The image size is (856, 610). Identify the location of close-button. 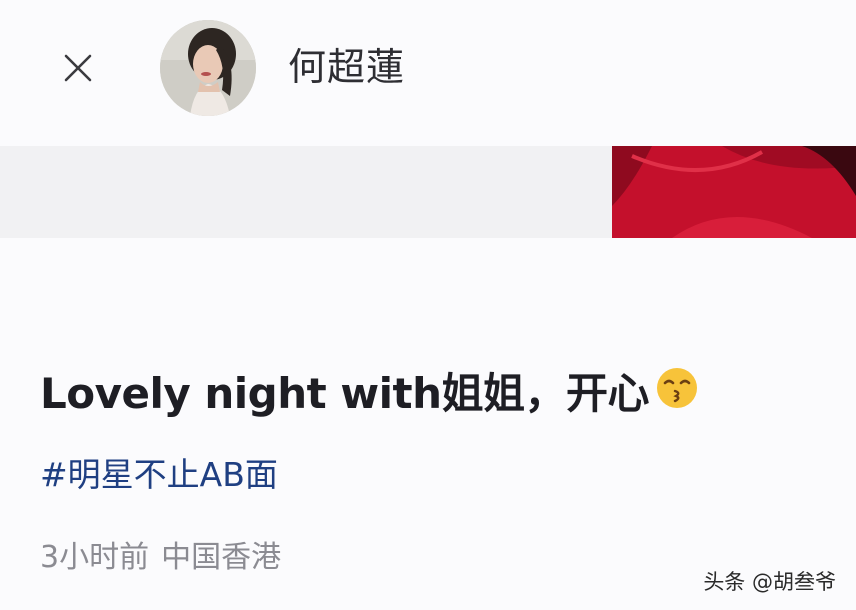
(78, 68).